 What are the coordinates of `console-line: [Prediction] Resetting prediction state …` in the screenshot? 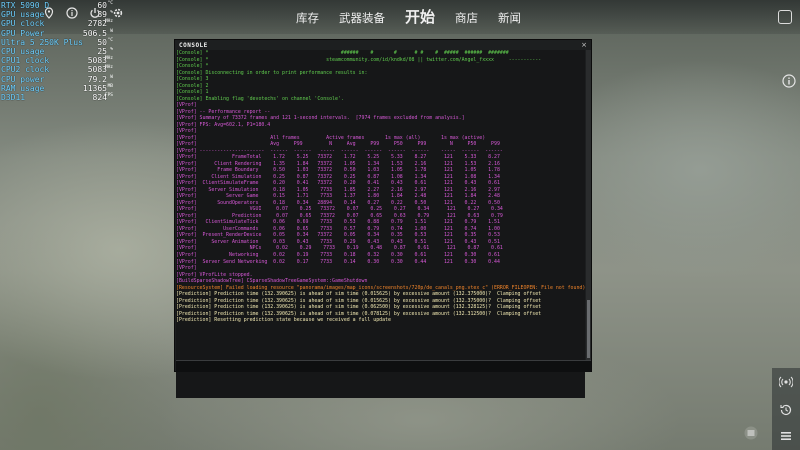 It's located at (283, 320).